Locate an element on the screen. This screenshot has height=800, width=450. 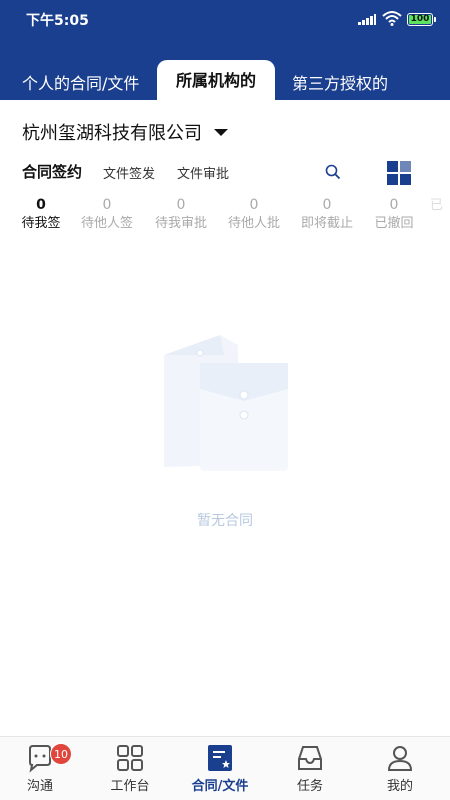
battery-icon: 100 is located at coordinates (421, 19).